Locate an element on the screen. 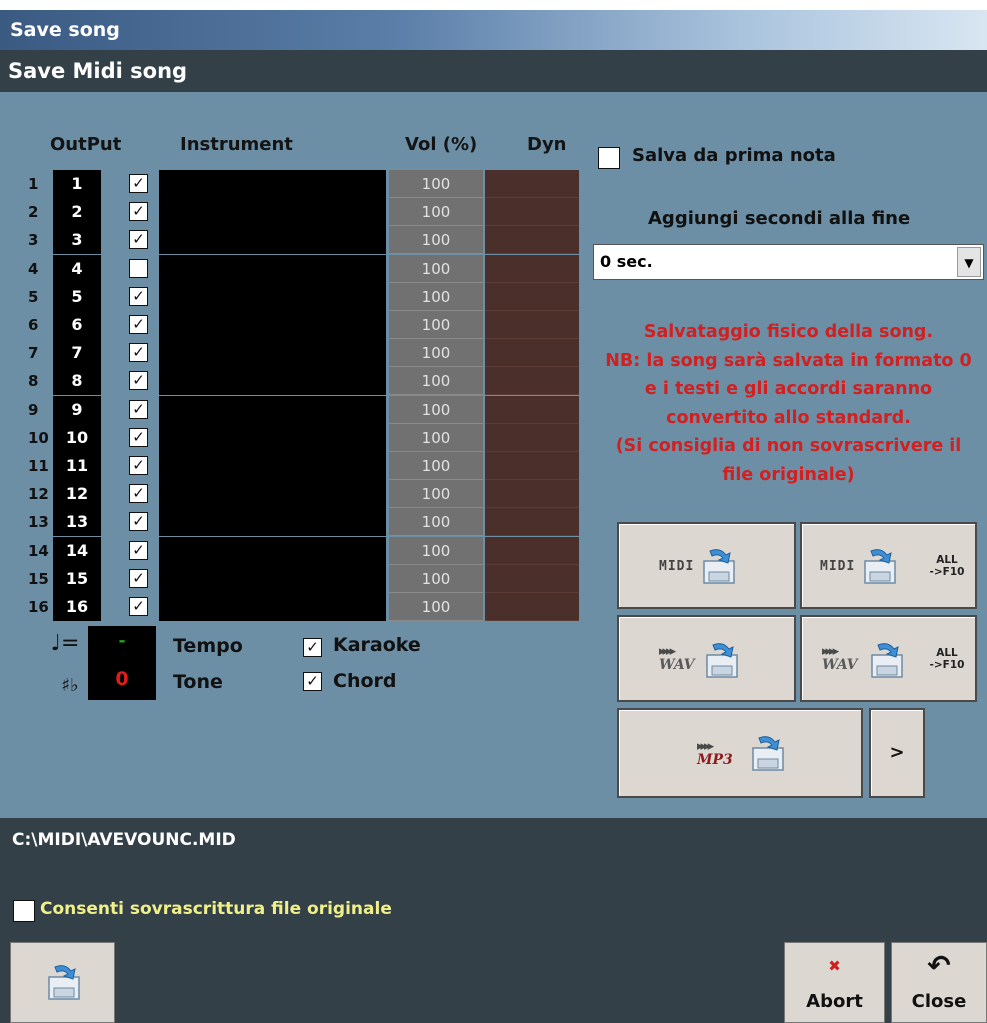 Image resolution: width=987 pixels, height=1023 pixels. track-output-field: 8 is located at coordinates (77, 381).